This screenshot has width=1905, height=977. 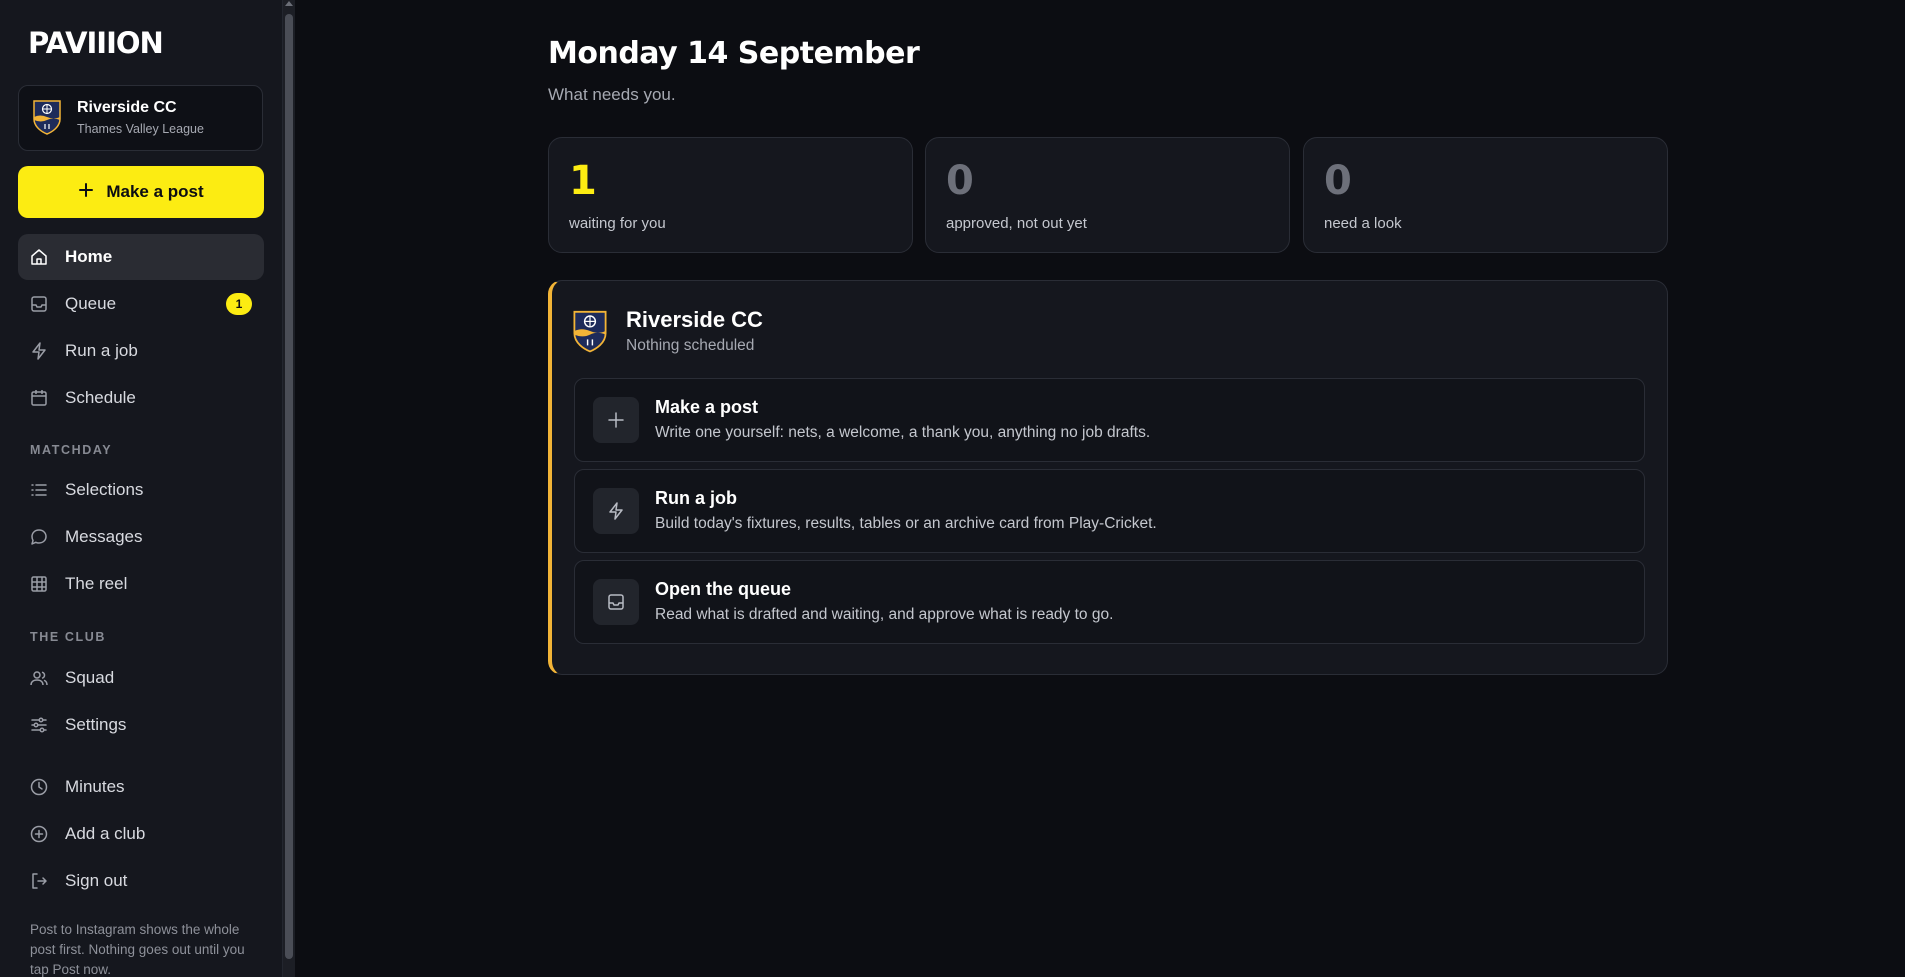 What do you see at coordinates (105, 833) in the screenshot?
I see `nav-item-label: Add a club` at bounding box center [105, 833].